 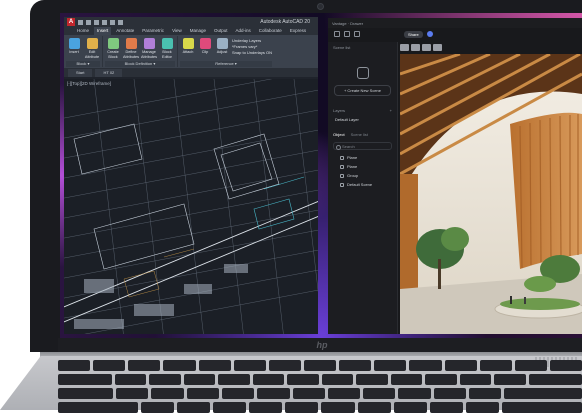 What do you see at coordinates (89, 83) in the screenshot?
I see `viewport-controls: [-][Top][2D Wireframe]` at bounding box center [89, 83].